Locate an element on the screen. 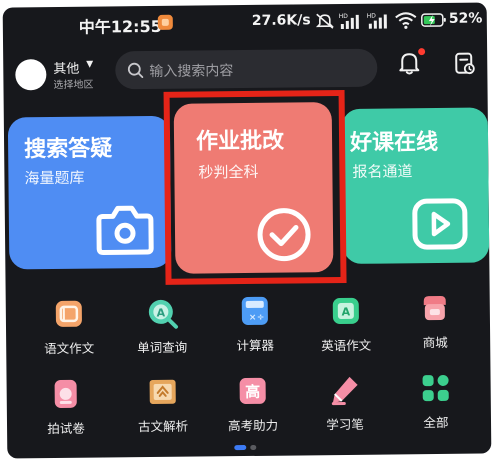 The width and height of the screenshot is (494, 461). grid-item-calculator: × ÷ 计算器 is located at coordinates (255, 328).